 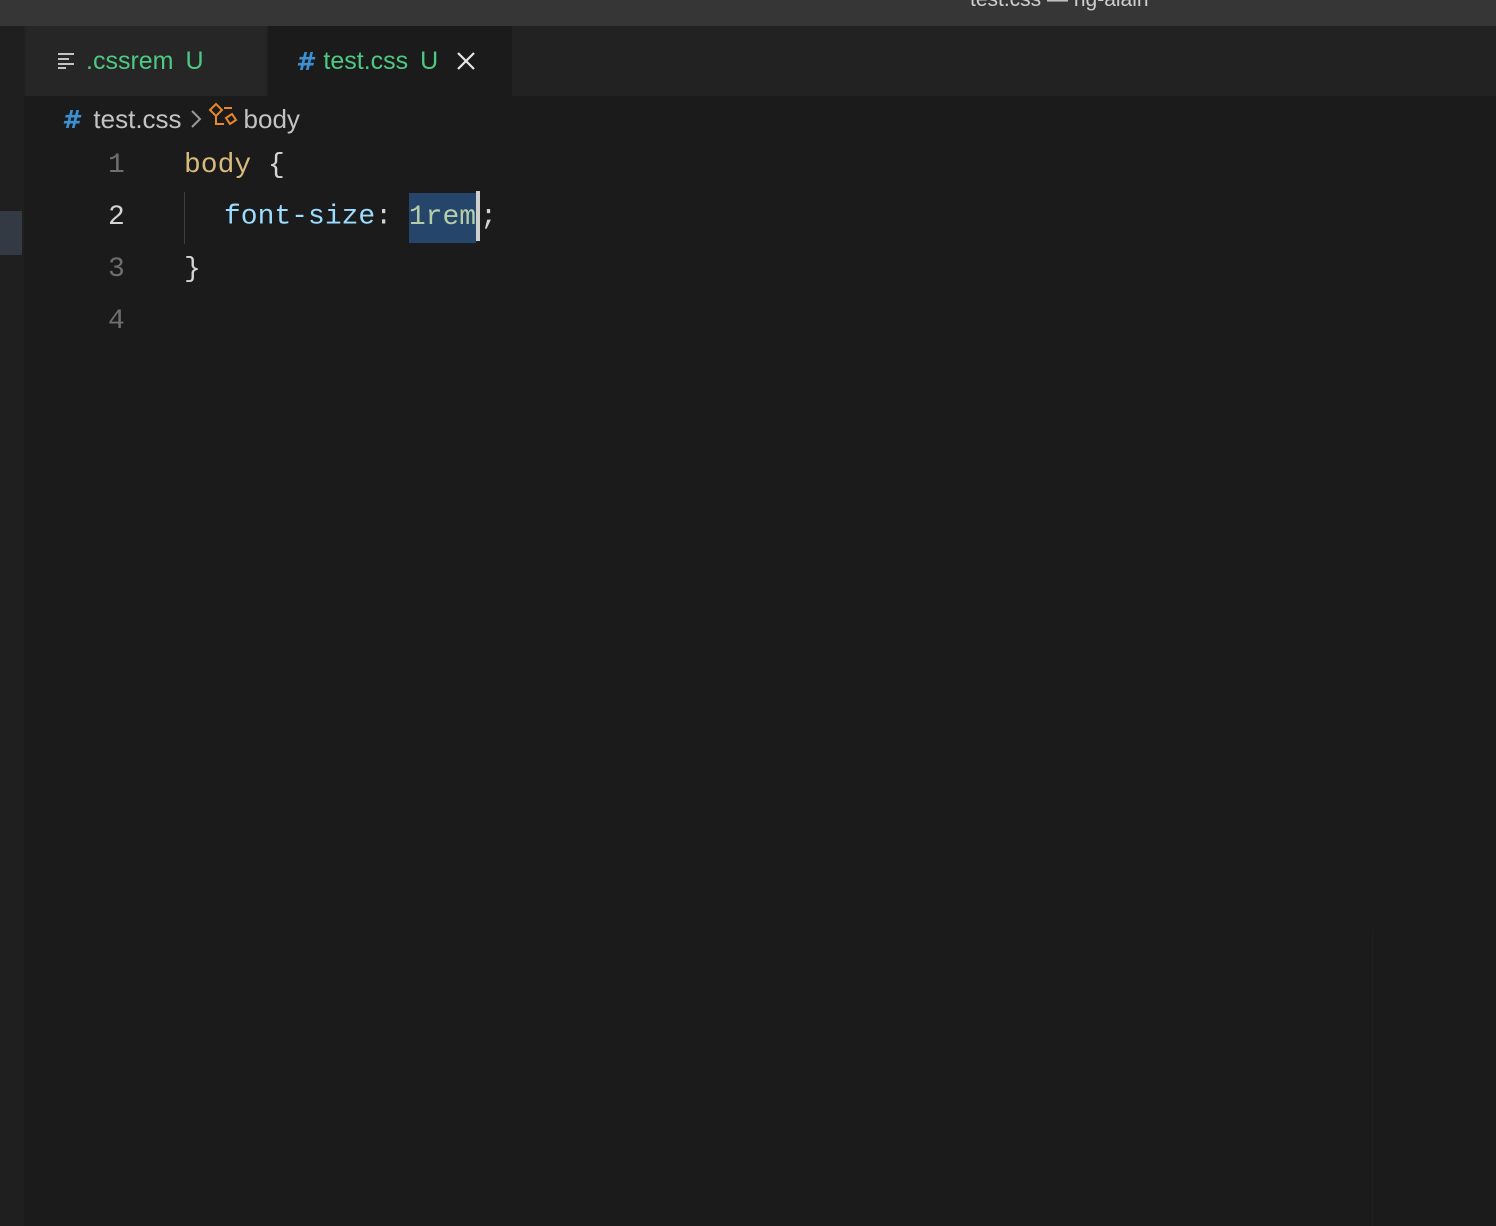 What do you see at coordinates (223, 119) in the screenshot?
I see `selector-symbol-icon` at bounding box center [223, 119].